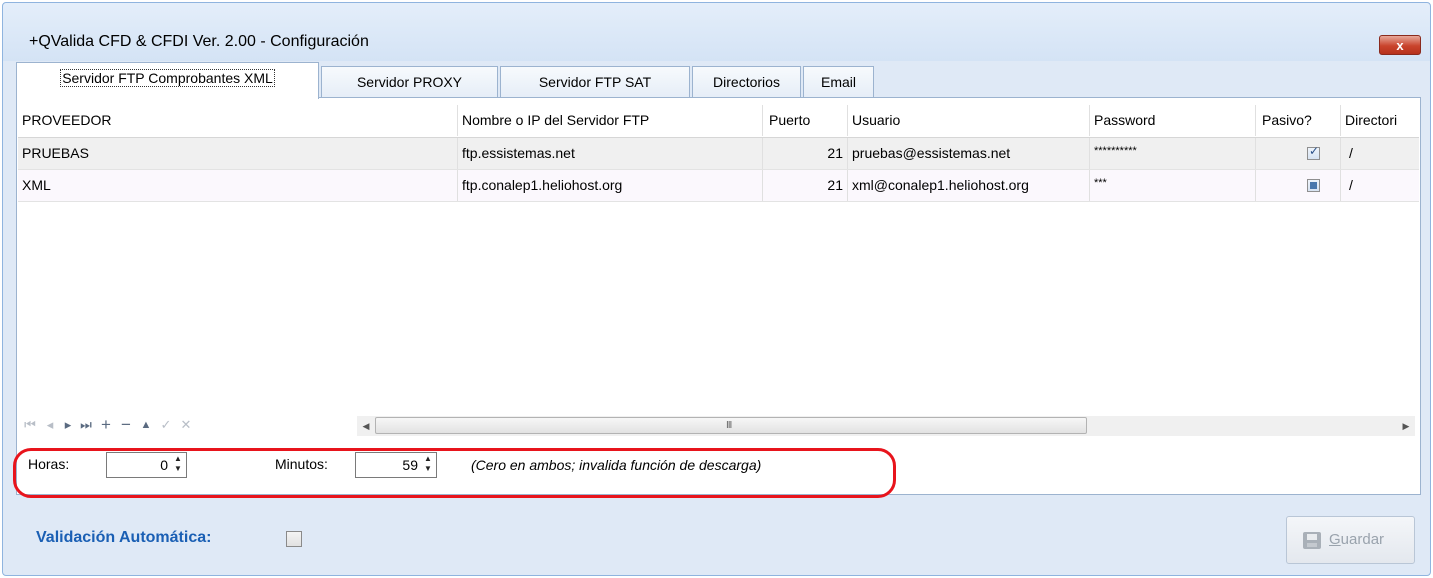 The width and height of the screenshot is (1433, 578). What do you see at coordinates (805, 120) in the screenshot?
I see `column-header-puerto: Puerto` at bounding box center [805, 120].